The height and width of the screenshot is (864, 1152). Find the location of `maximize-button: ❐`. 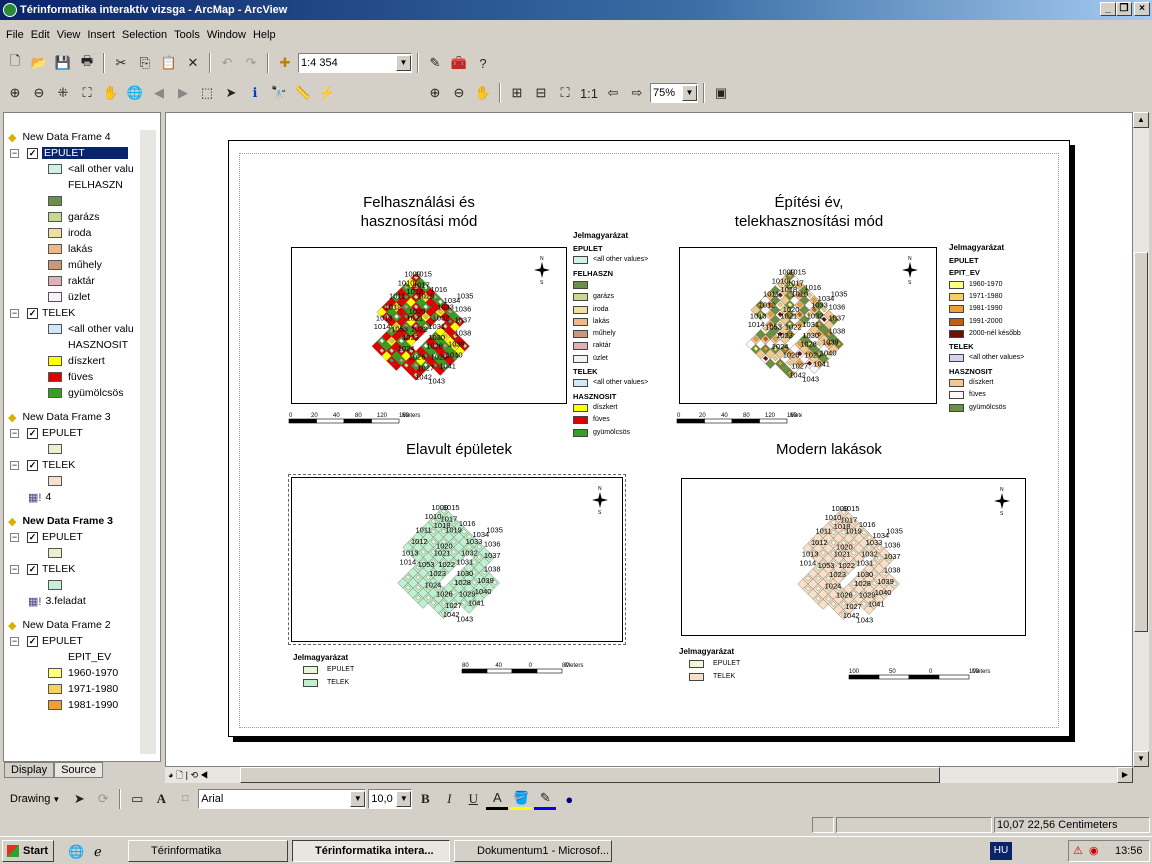

maximize-button: ❐ is located at coordinates (1124, 9).